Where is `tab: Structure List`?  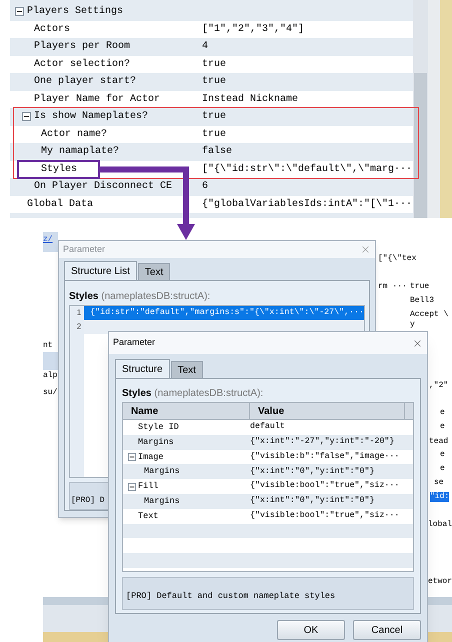 tab: Structure List is located at coordinates (100, 270).